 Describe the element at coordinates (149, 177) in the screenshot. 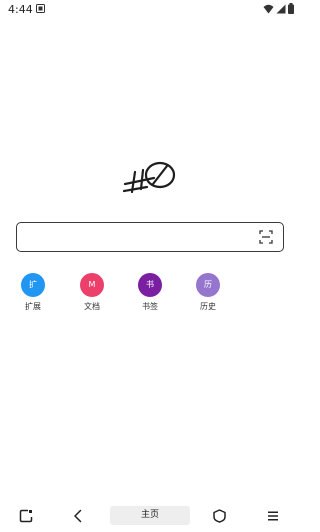

I see `browser-logo` at that location.